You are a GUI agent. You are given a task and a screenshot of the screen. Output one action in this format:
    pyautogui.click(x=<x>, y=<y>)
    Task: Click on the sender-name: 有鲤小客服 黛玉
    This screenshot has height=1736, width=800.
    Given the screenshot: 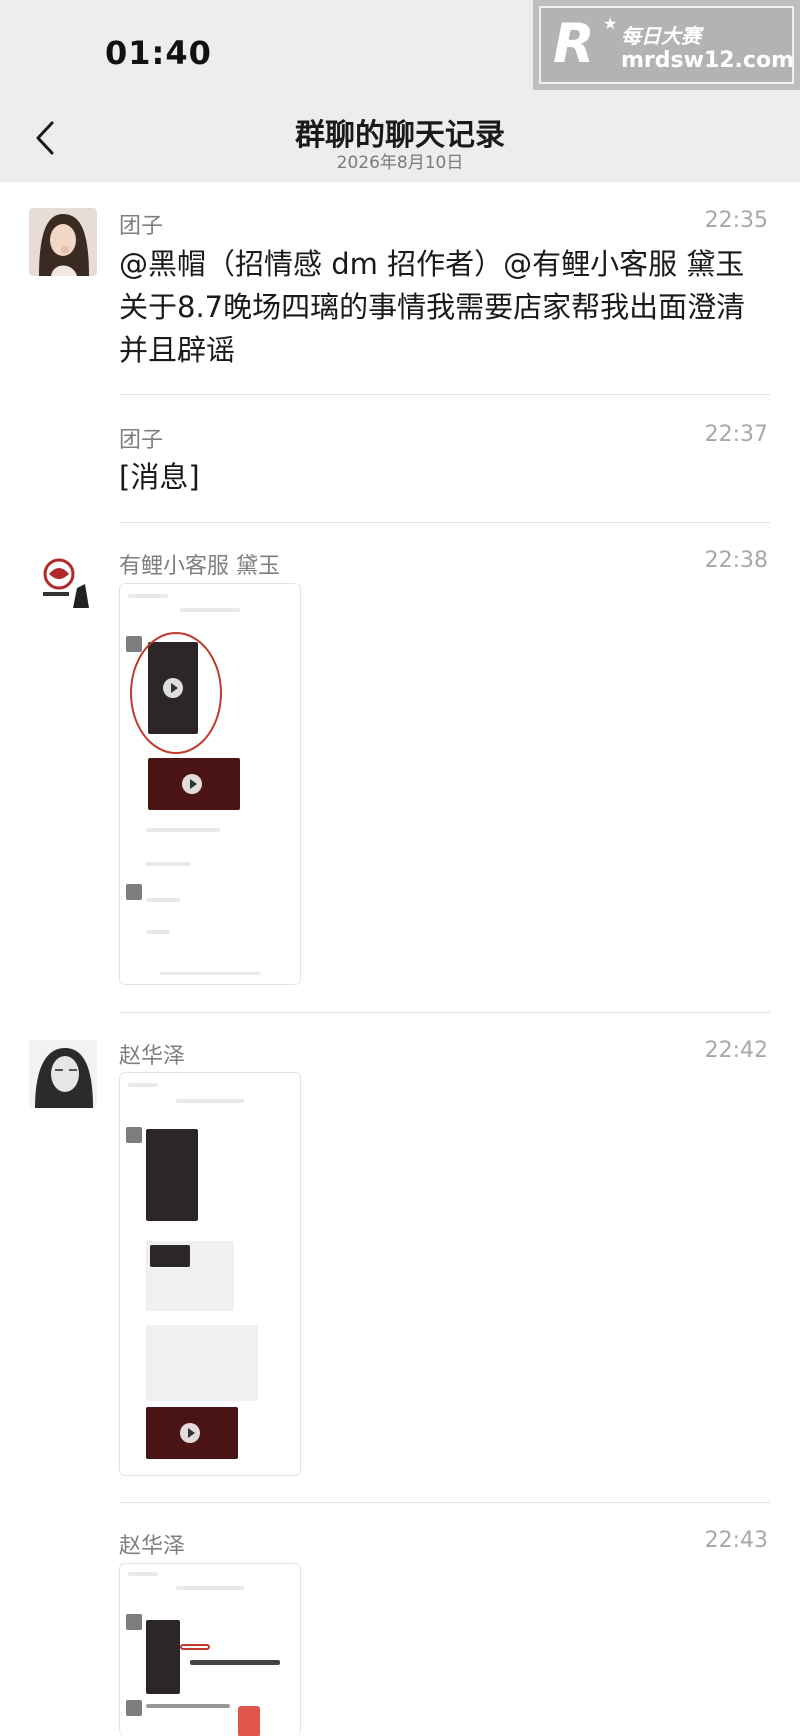 What is the action you would take?
    pyautogui.click(x=199, y=566)
    